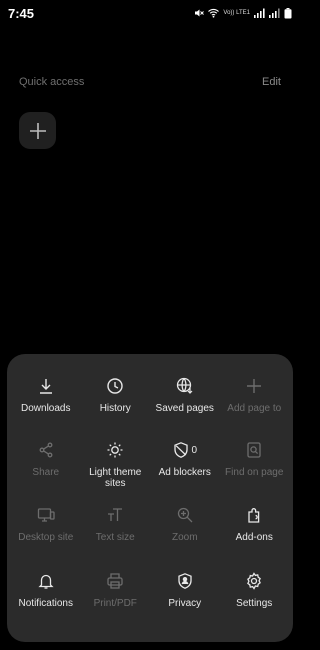 Image resolution: width=320 pixels, height=650 pixels. What do you see at coordinates (116, 466) in the screenshot?
I see `menu-item-light-theme-sites: Light theme sites` at bounding box center [116, 466].